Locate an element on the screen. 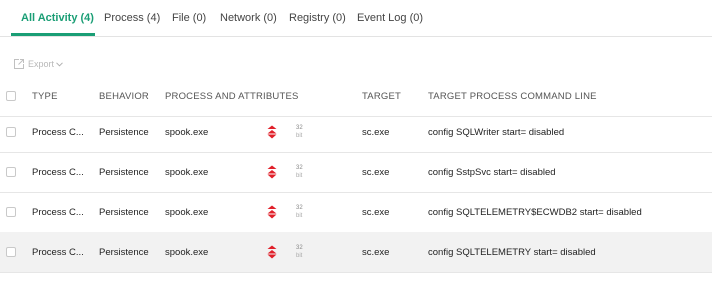 The image size is (712, 300). column-header-process: PROCESS AND ATTRIBUTES is located at coordinates (232, 96).